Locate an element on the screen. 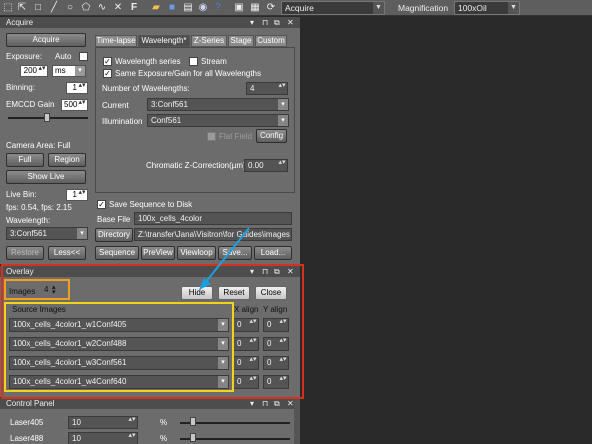 This screenshot has width=592, height=444. source-image-select: 100x_cells_4color1_w3Conf561 ▾ is located at coordinates (119, 363).